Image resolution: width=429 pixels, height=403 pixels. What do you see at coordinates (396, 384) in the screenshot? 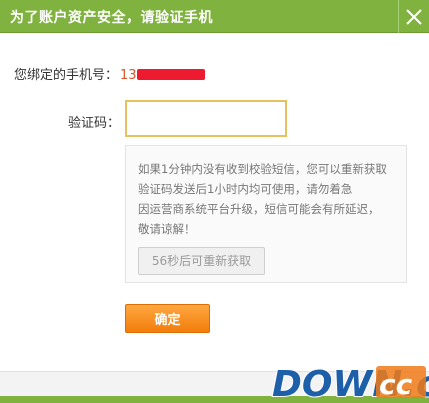
I see `svg-text: cc` at bounding box center [396, 384].